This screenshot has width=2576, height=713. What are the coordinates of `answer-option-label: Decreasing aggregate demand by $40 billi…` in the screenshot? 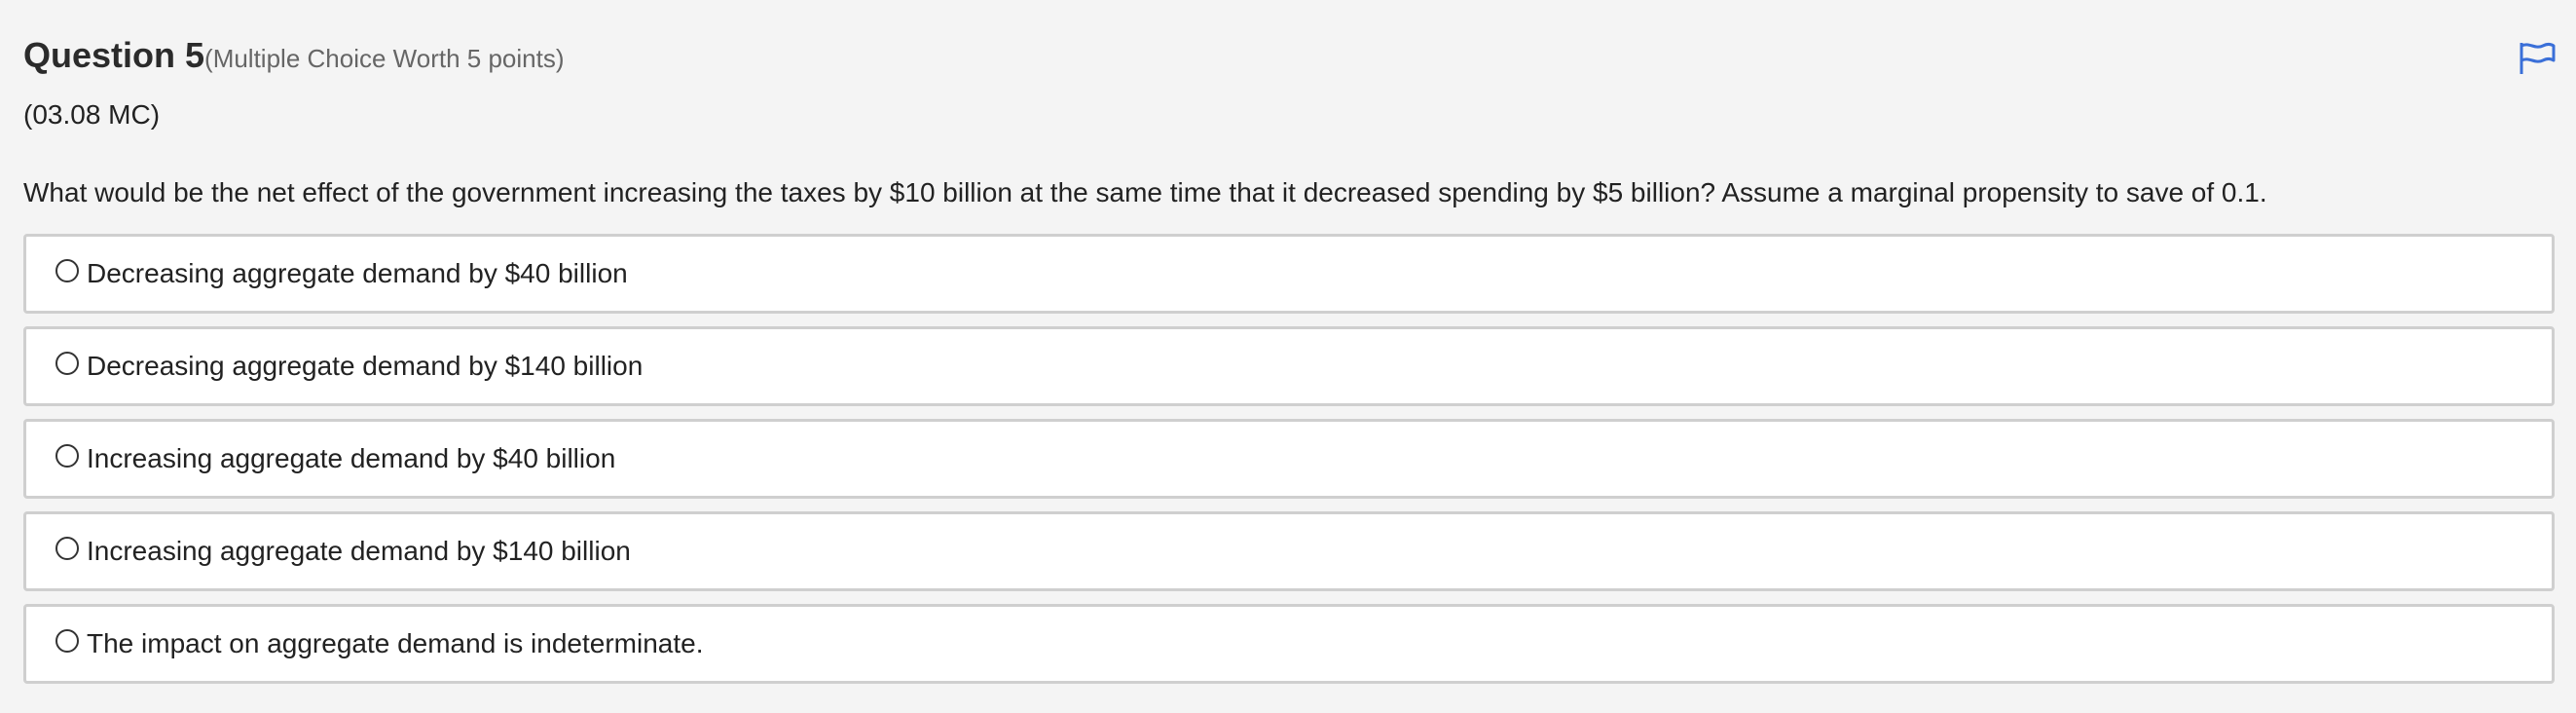 It's located at (357, 273).